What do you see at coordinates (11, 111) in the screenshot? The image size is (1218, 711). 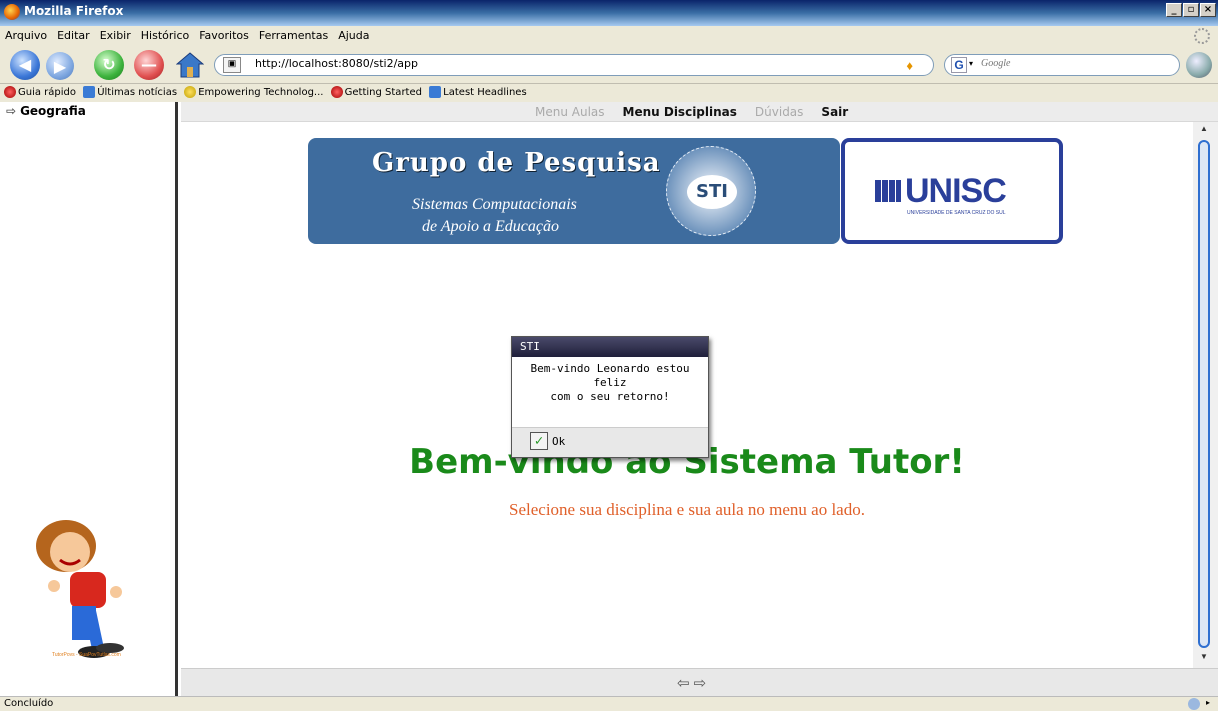 I see `arrow-right-icon: ⇨` at bounding box center [11, 111].